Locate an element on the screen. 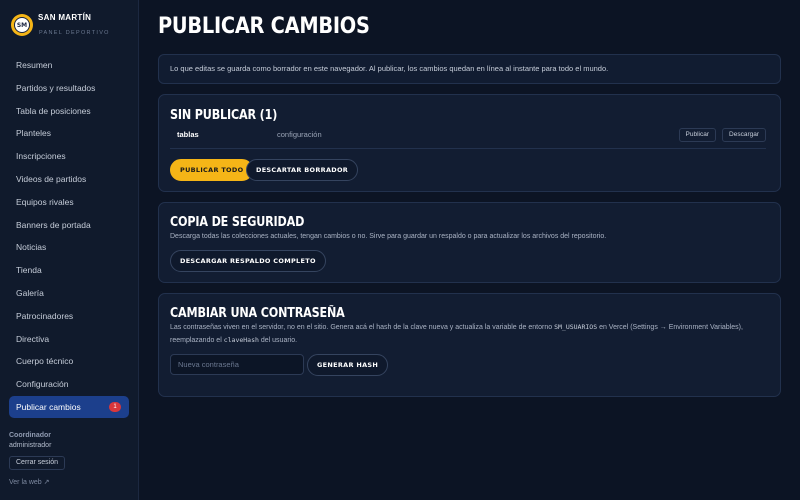  sidebar-item-patrocinadores: Patrocinadores is located at coordinates (69, 316).